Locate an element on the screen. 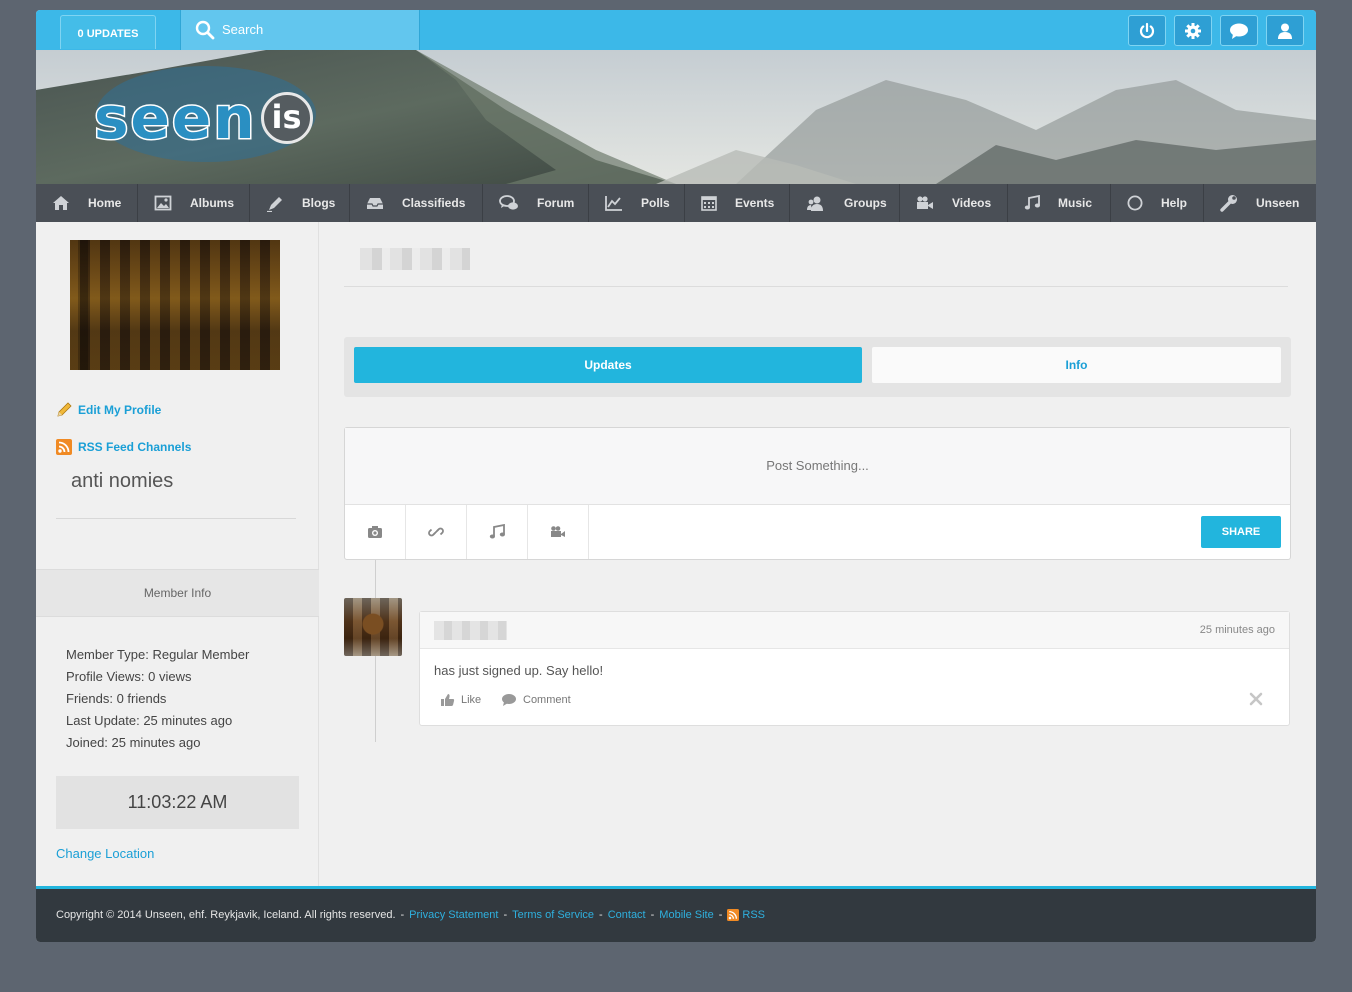 The height and width of the screenshot is (992, 1352). comment-button: Comment is located at coordinates (536, 700).